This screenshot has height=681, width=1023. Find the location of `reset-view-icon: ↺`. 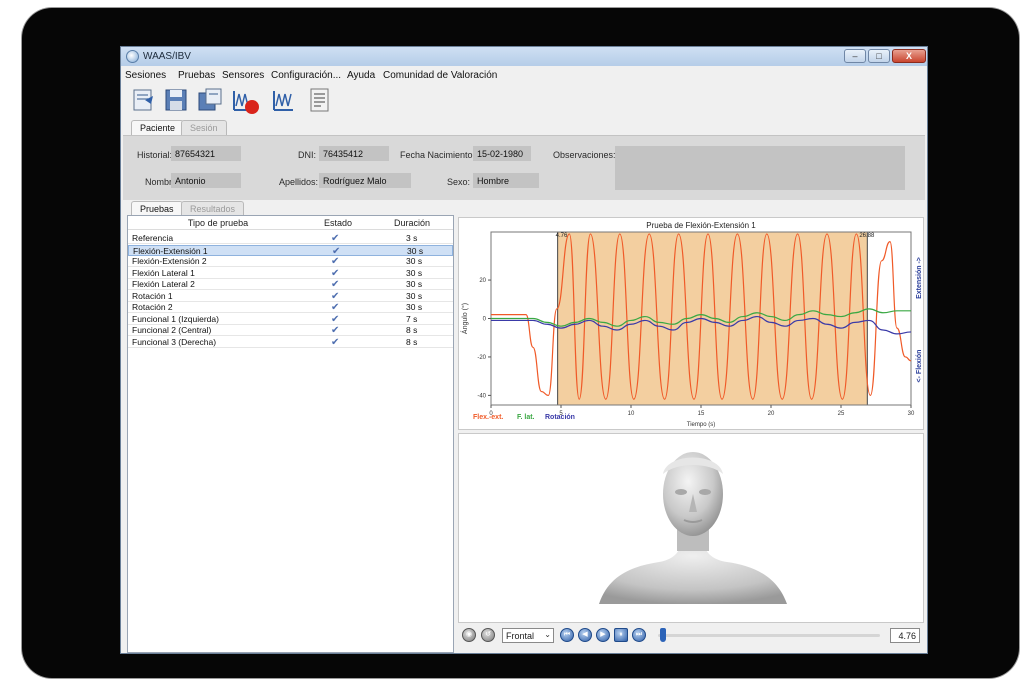

reset-view-icon: ↺ is located at coordinates (488, 635).